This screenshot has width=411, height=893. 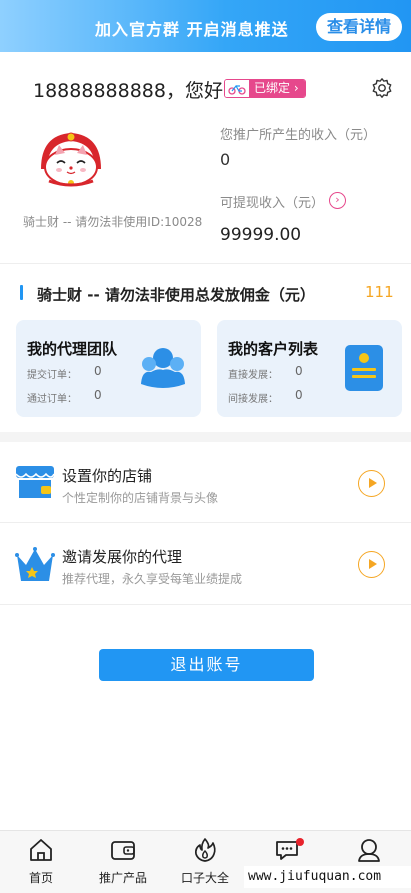 What do you see at coordinates (35, 484) in the screenshot?
I see `shop-icon` at bounding box center [35, 484].